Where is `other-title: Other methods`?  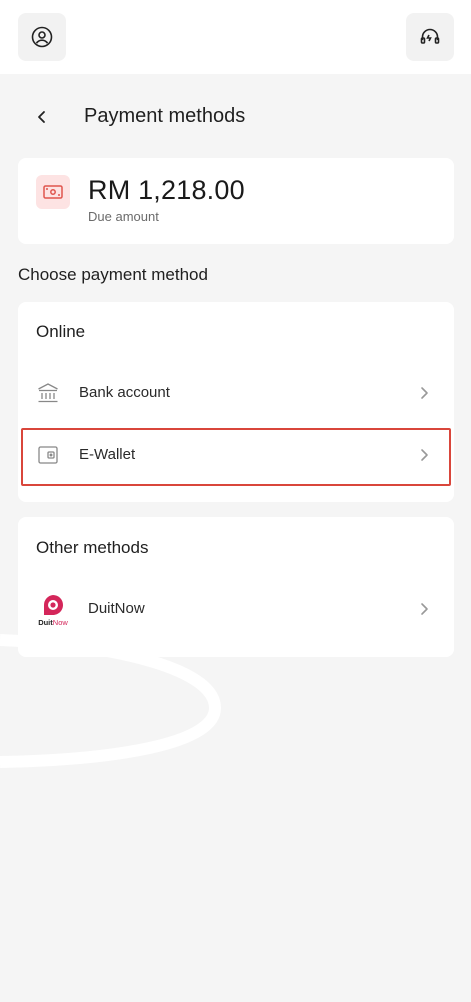 other-title: Other methods is located at coordinates (92, 547).